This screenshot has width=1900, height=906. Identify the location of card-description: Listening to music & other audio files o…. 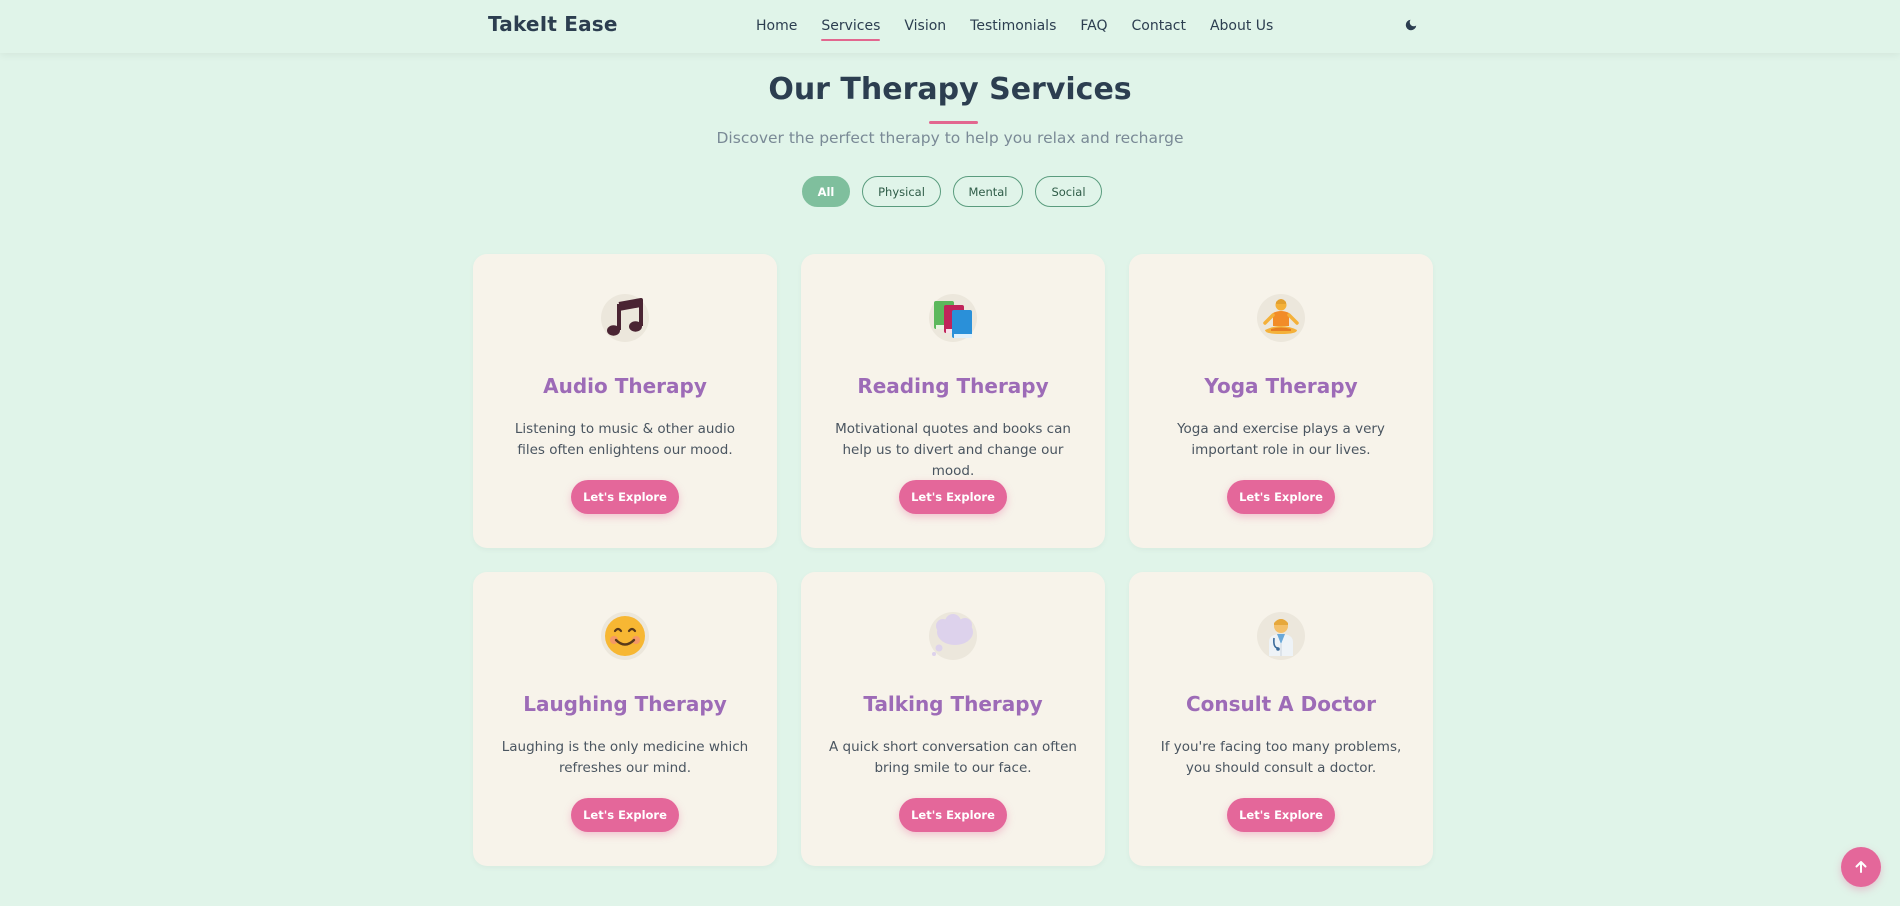
(625, 439).